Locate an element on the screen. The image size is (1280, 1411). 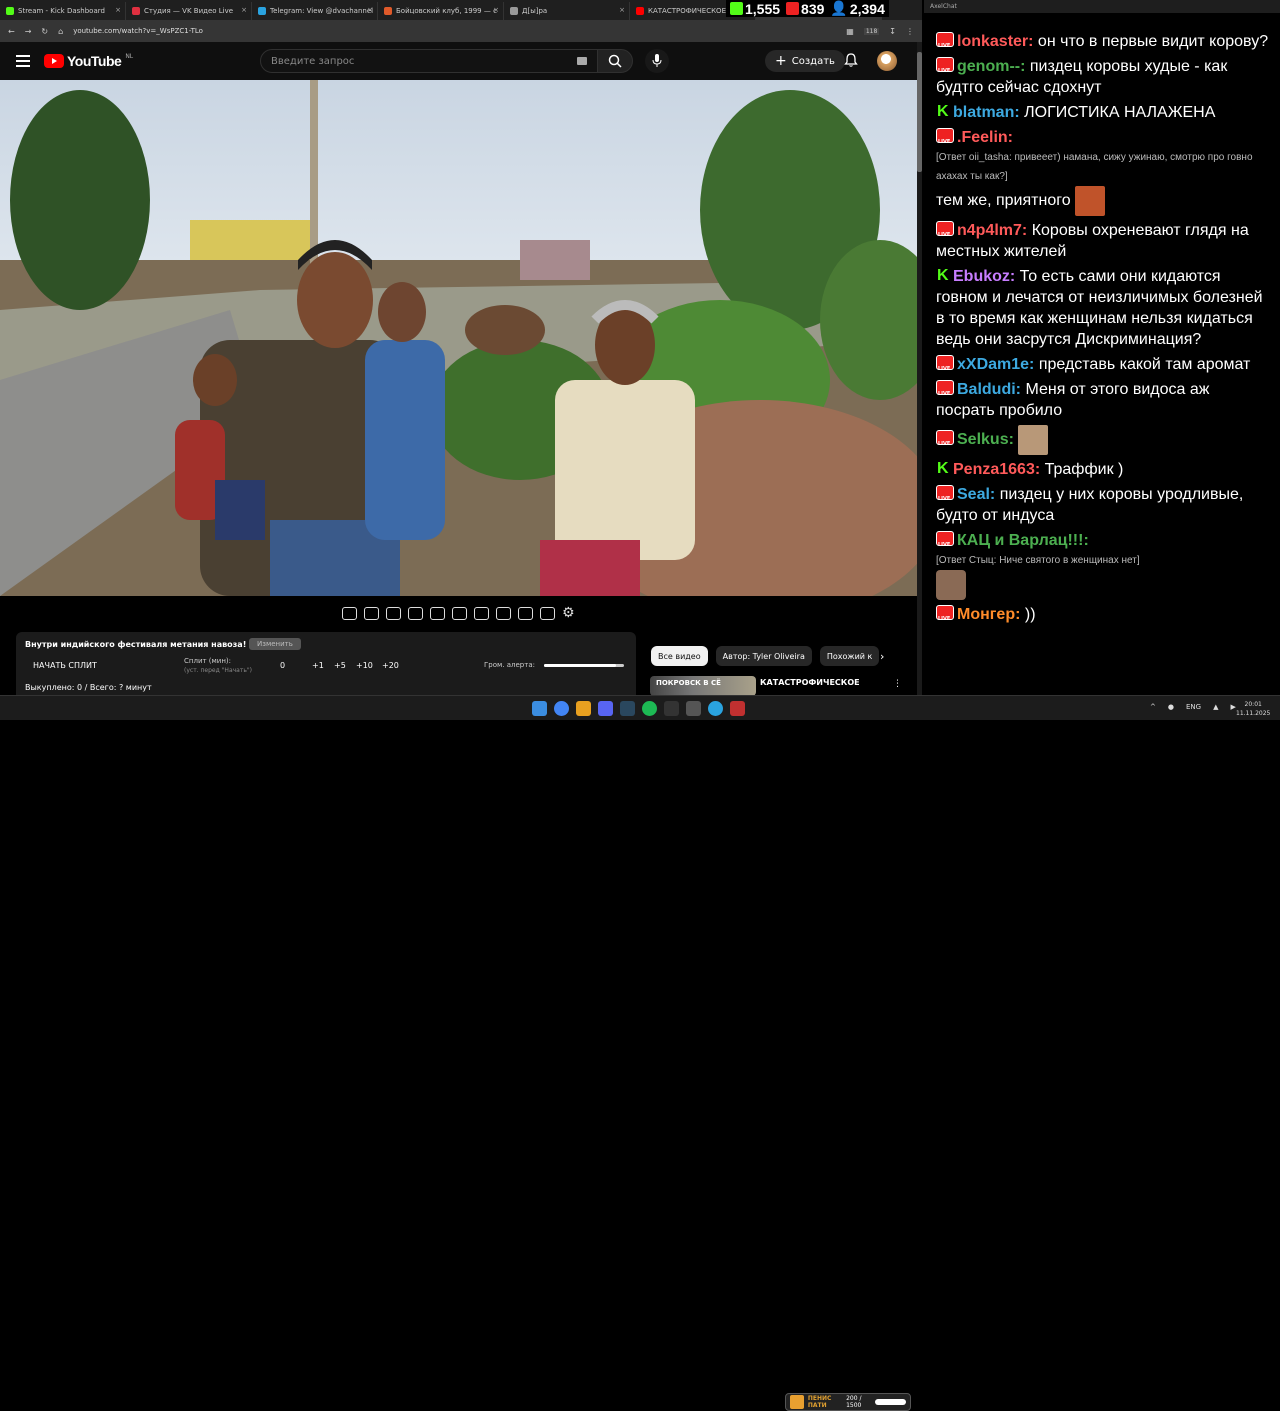
chat-message: lonkaster: он что в первые видит корову? is located at coordinates (1103, 44).